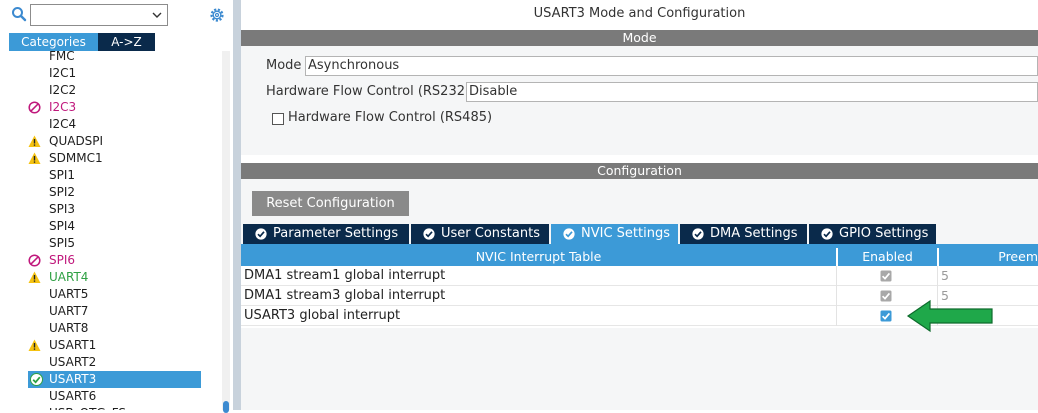 This screenshot has width=1038, height=413. What do you see at coordinates (63, 107) in the screenshot?
I see `peripheral-label: I2C3` at bounding box center [63, 107].